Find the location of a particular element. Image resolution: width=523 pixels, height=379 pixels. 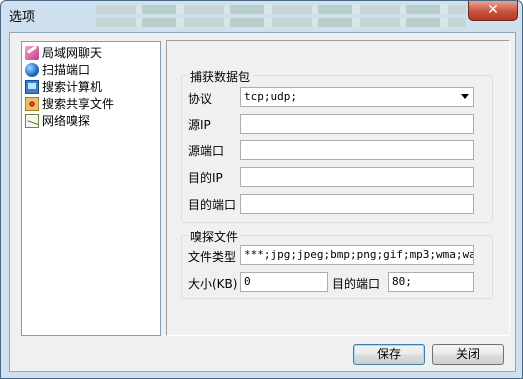

close-icon: ✕ is located at coordinates (493, 10).